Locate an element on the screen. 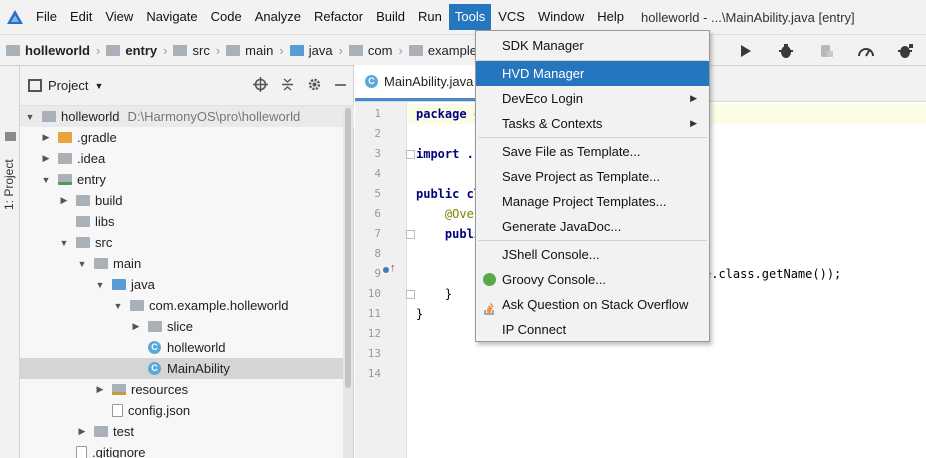 The image size is (926, 458). menu-item-tasks-contexts: Tasks & Contexts ▶ is located at coordinates (592, 123).